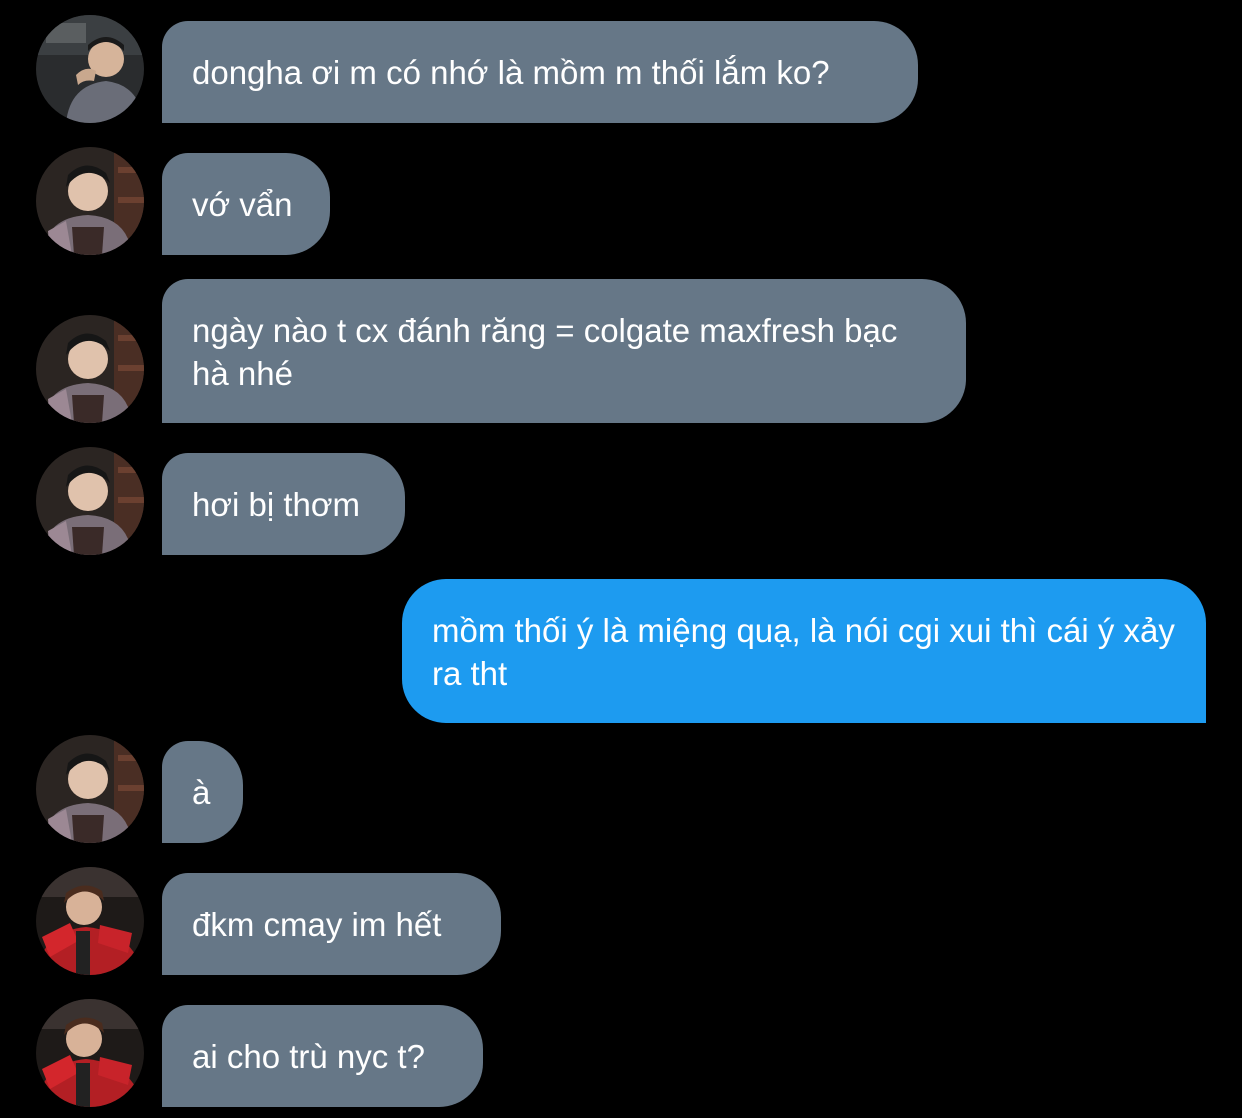 Image resolution: width=1242 pixels, height=1118 pixels. What do you see at coordinates (276, 504) in the screenshot?
I see `message-text: hơi bị thơm` at bounding box center [276, 504].